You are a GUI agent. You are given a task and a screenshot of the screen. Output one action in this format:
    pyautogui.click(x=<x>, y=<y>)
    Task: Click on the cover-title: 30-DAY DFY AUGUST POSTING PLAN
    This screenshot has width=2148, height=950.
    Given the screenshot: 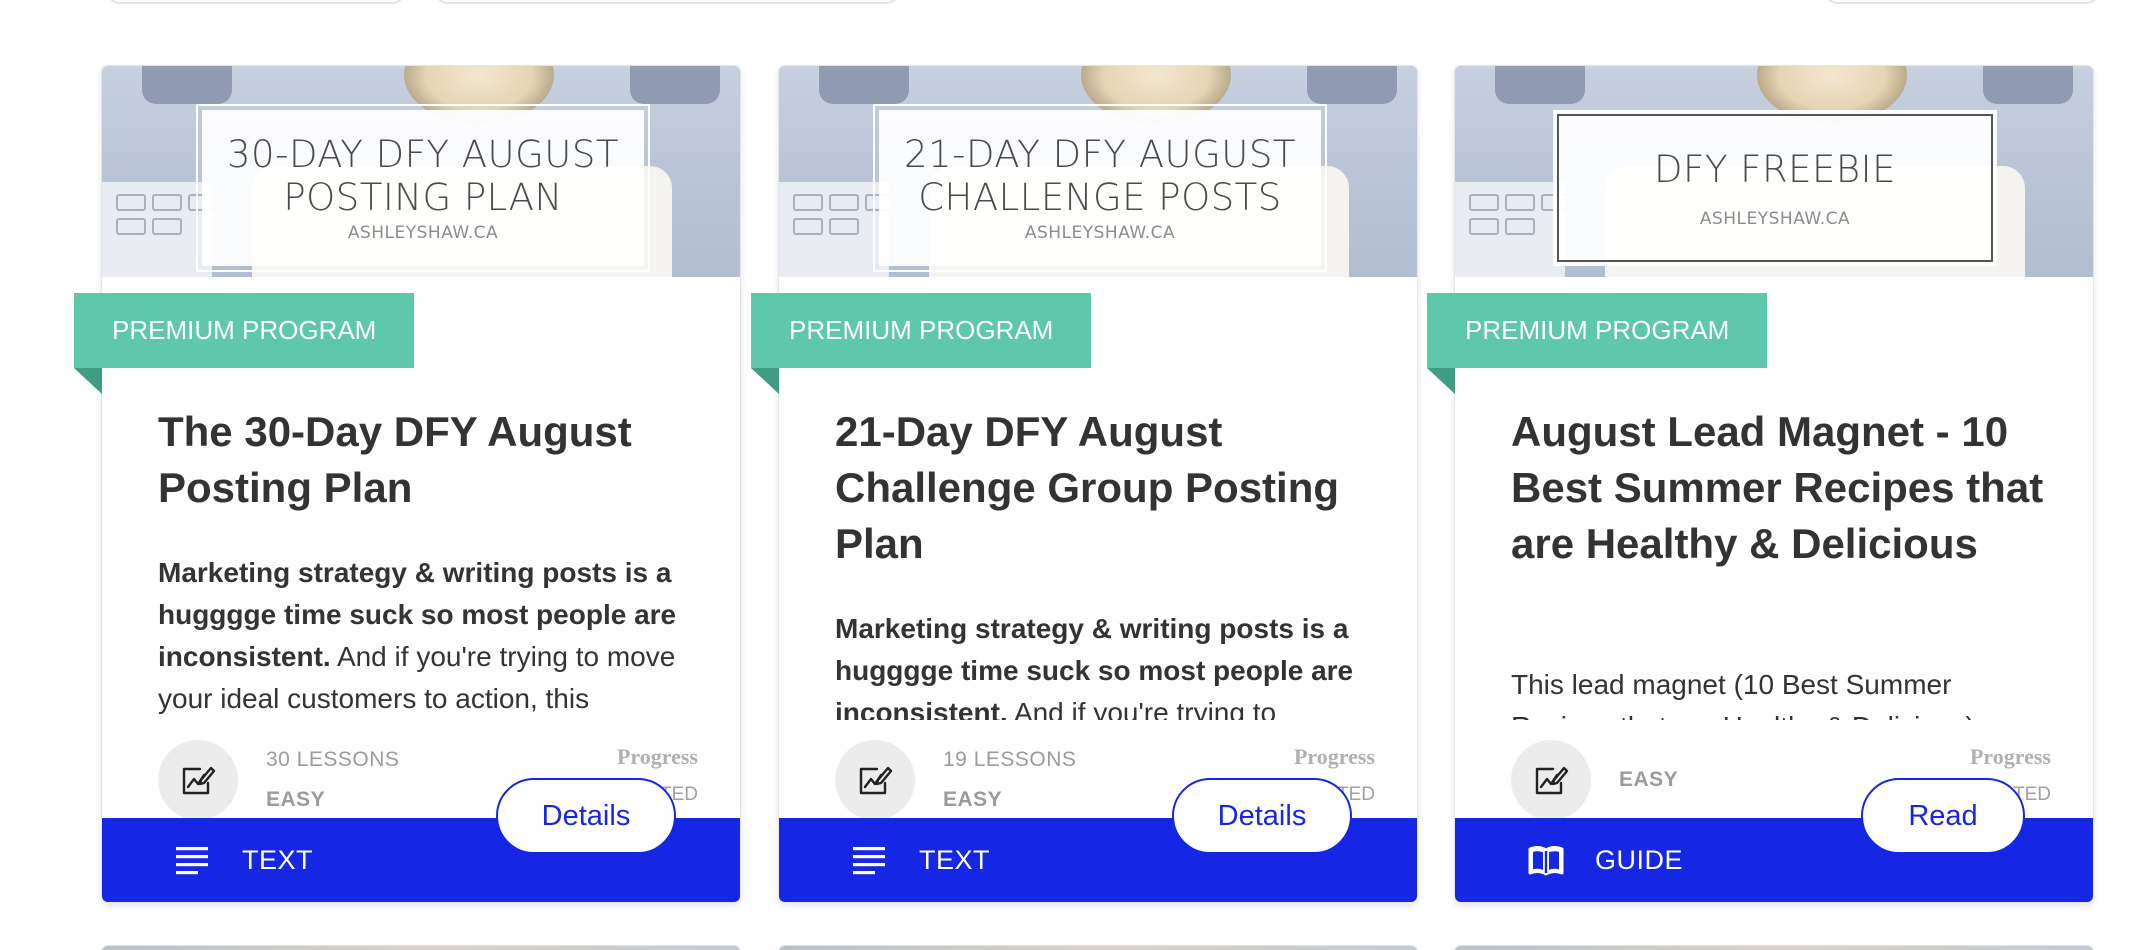 What is the action you would take?
    pyautogui.click(x=423, y=176)
    